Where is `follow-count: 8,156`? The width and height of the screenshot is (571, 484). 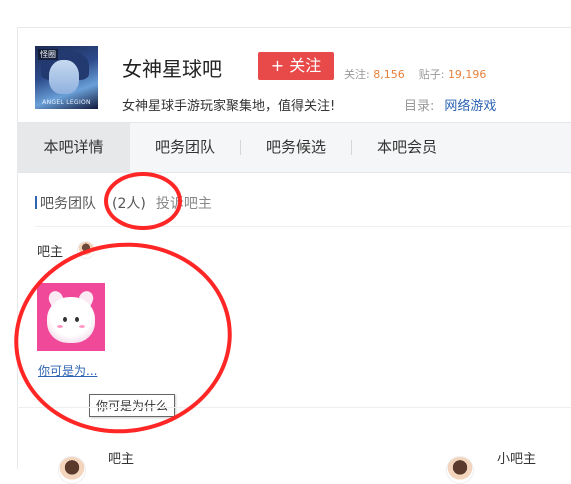 follow-count: 8,156 is located at coordinates (389, 74).